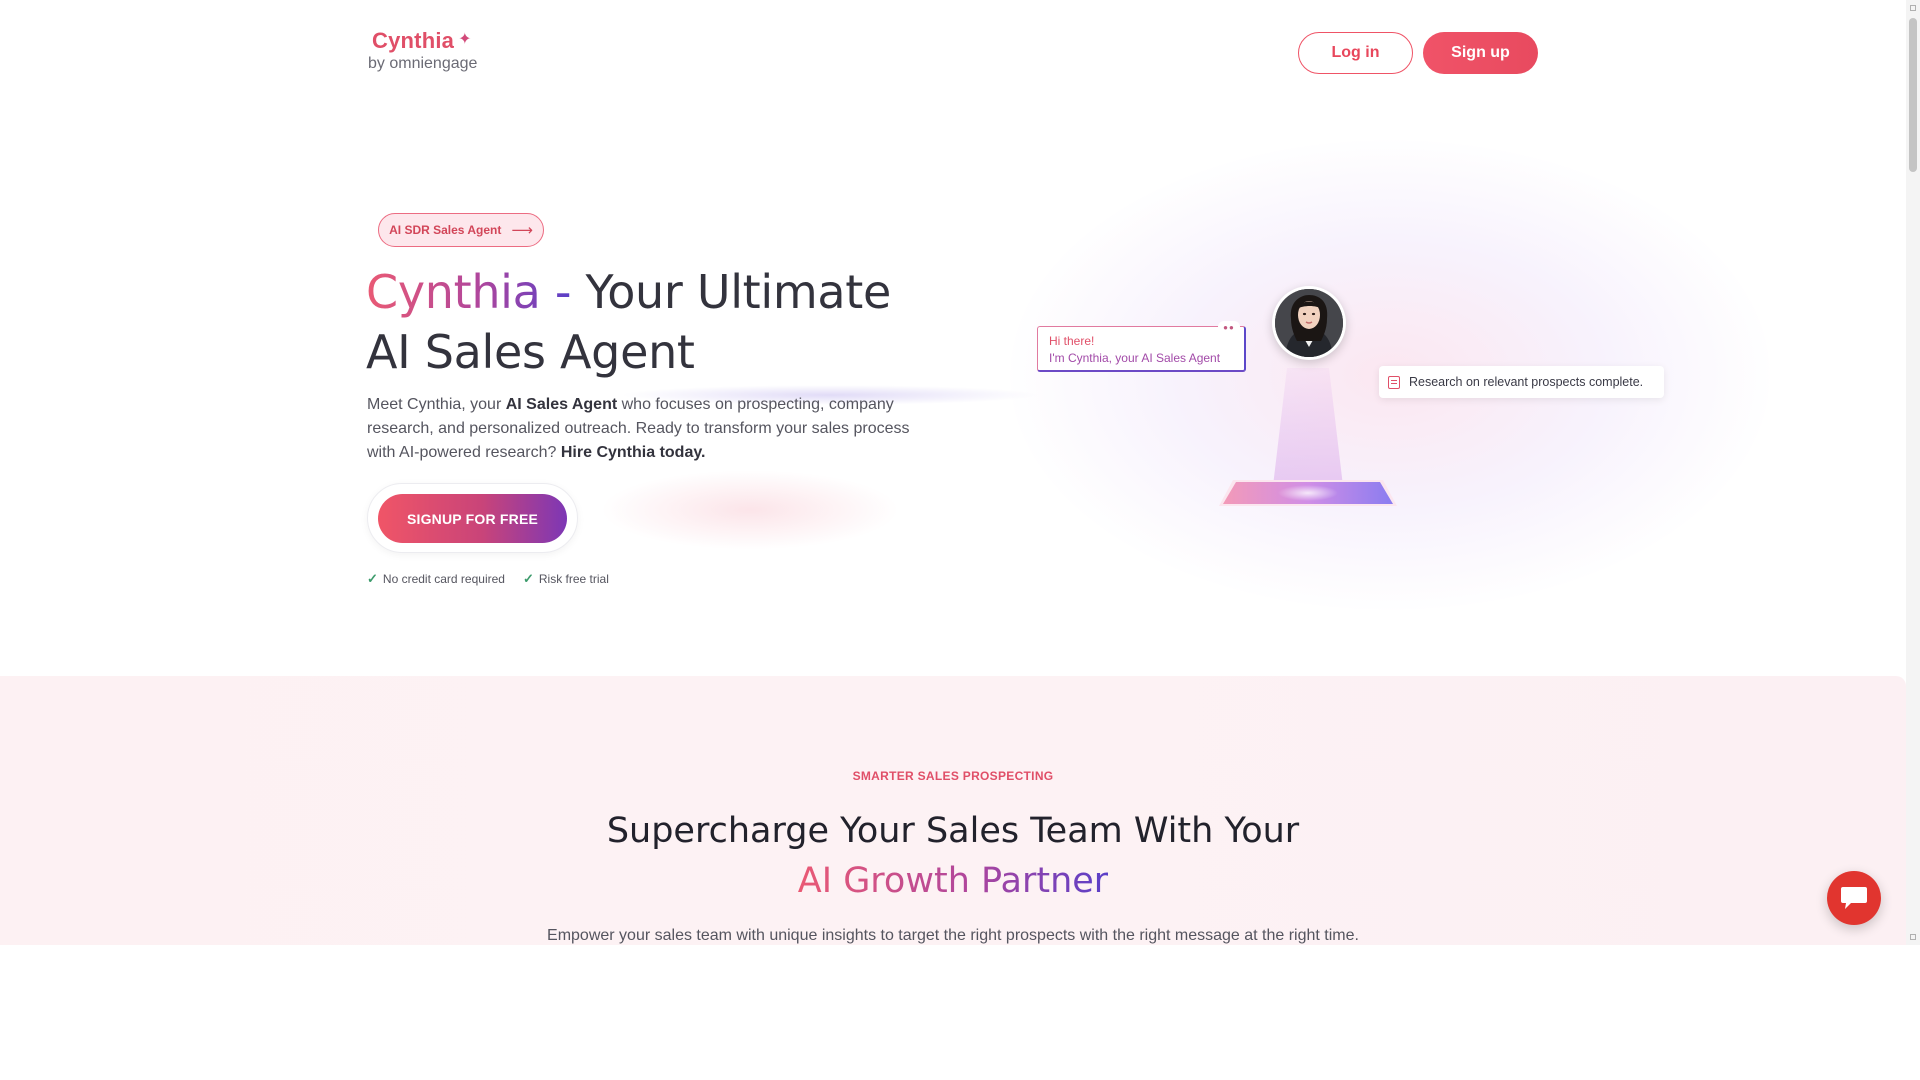 The width and height of the screenshot is (1920, 1080). Describe the element at coordinates (960, 1012) in the screenshot. I see `blank-area` at that location.